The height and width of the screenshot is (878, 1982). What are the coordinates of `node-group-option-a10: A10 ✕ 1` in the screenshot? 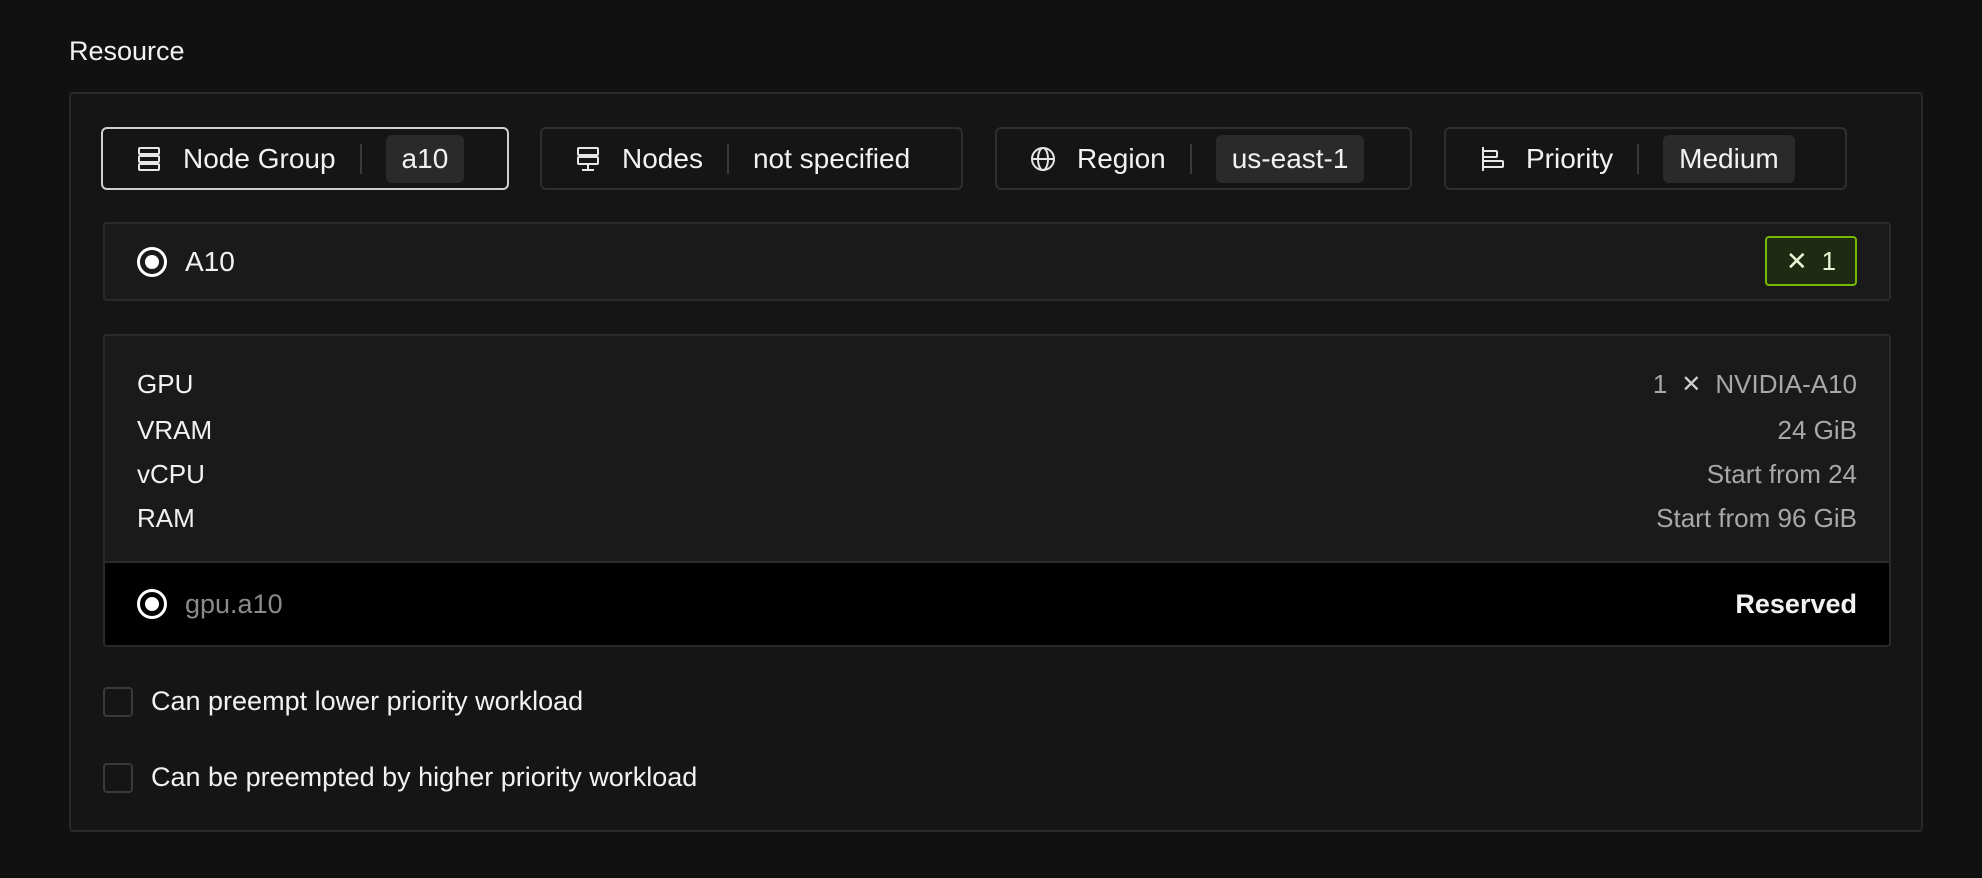 It's located at (997, 261).